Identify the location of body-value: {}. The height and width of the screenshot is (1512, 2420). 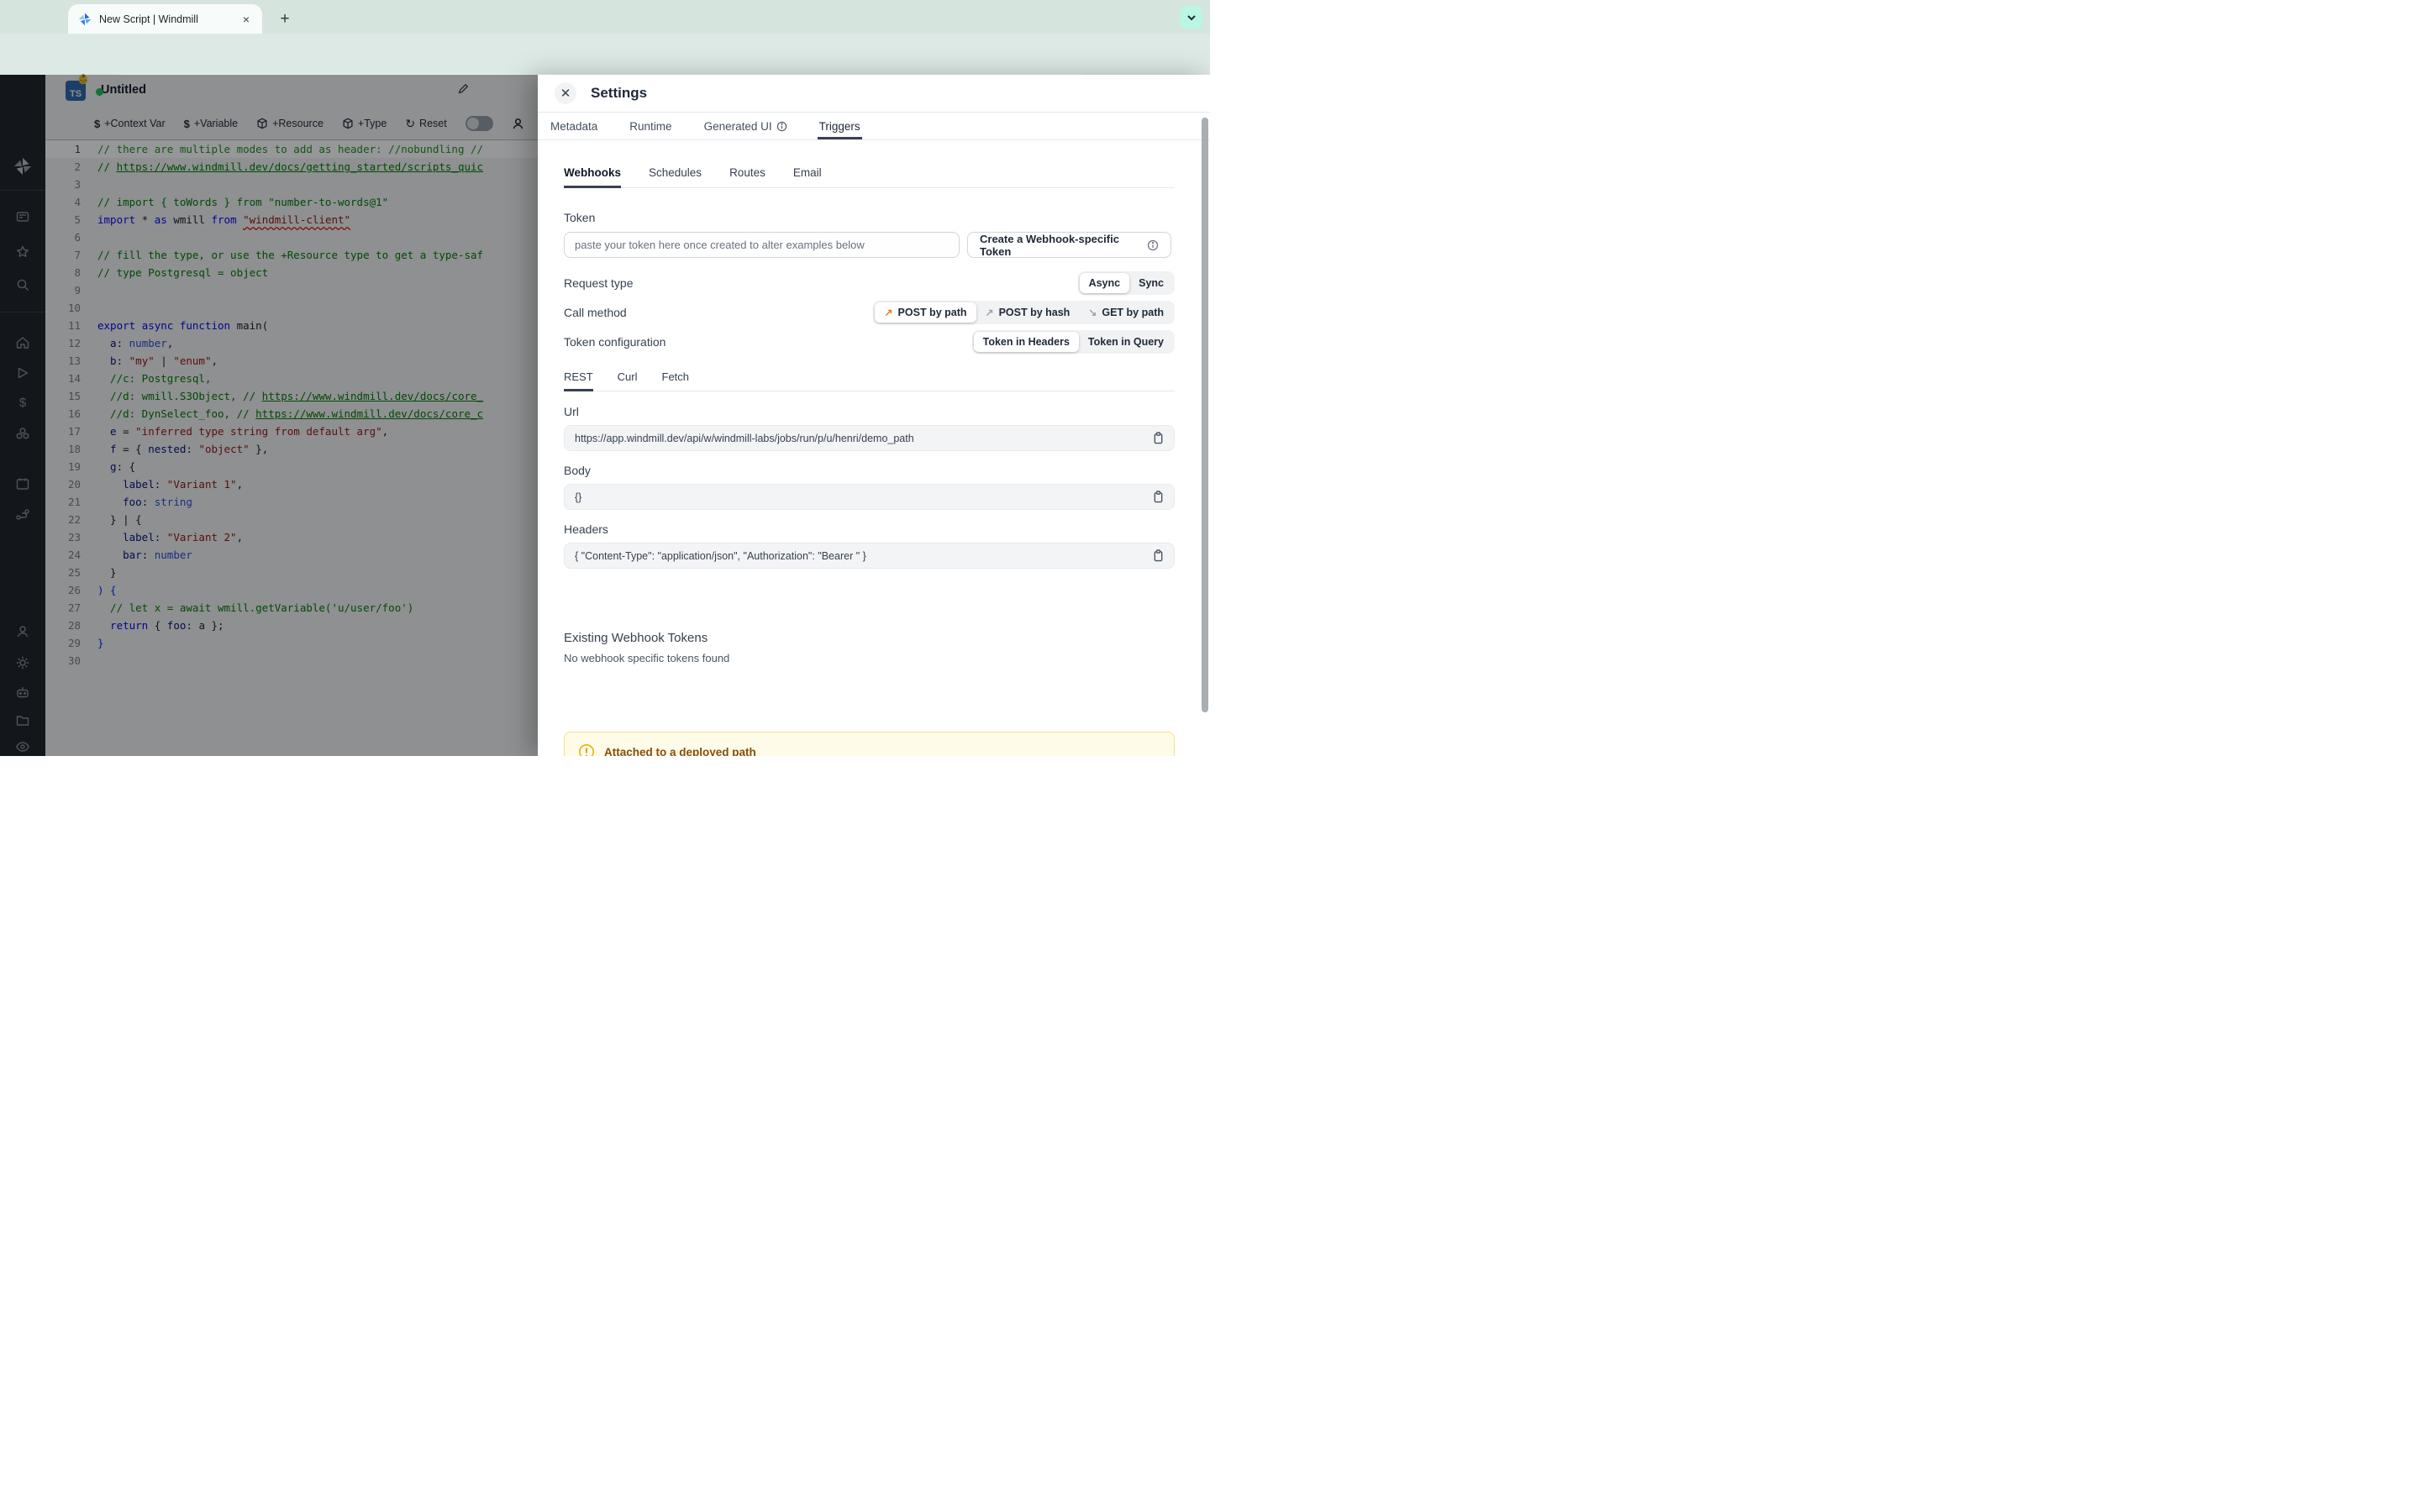
(578, 497).